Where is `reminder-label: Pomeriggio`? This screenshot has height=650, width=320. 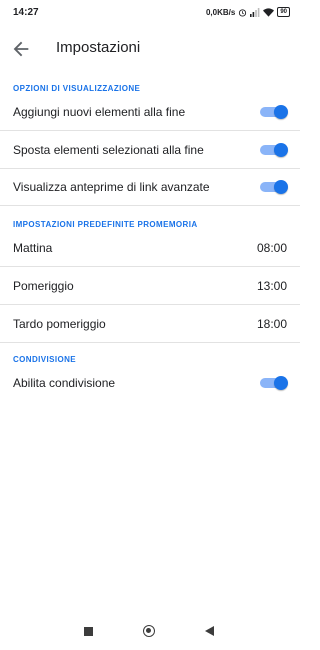 reminder-label: Pomeriggio is located at coordinates (43, 286).